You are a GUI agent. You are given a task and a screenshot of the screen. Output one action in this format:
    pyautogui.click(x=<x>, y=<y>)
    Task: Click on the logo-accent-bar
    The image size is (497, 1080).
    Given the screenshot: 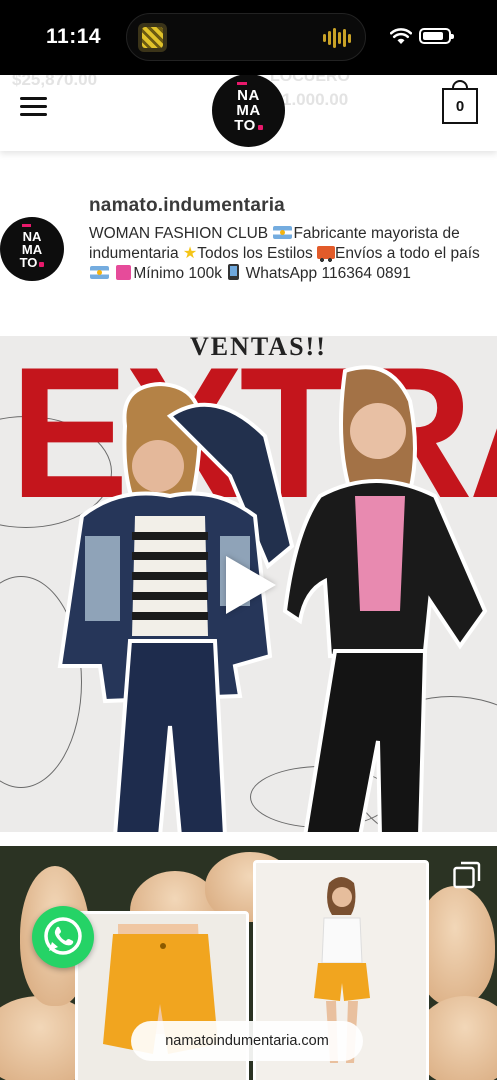 What is the action you would take?
    pyautogui.click(x=242, y=83)
    